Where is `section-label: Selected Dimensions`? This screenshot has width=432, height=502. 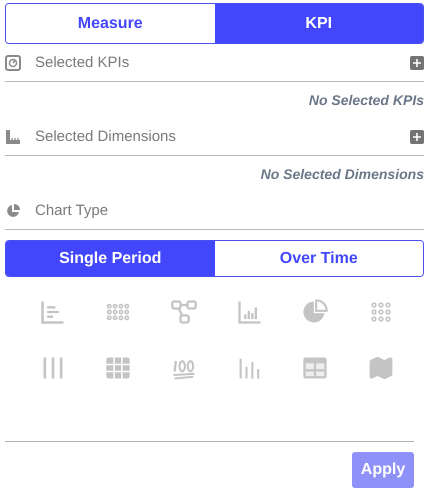
section-label: Selected Dimensions is located at coordinates (106, 136).